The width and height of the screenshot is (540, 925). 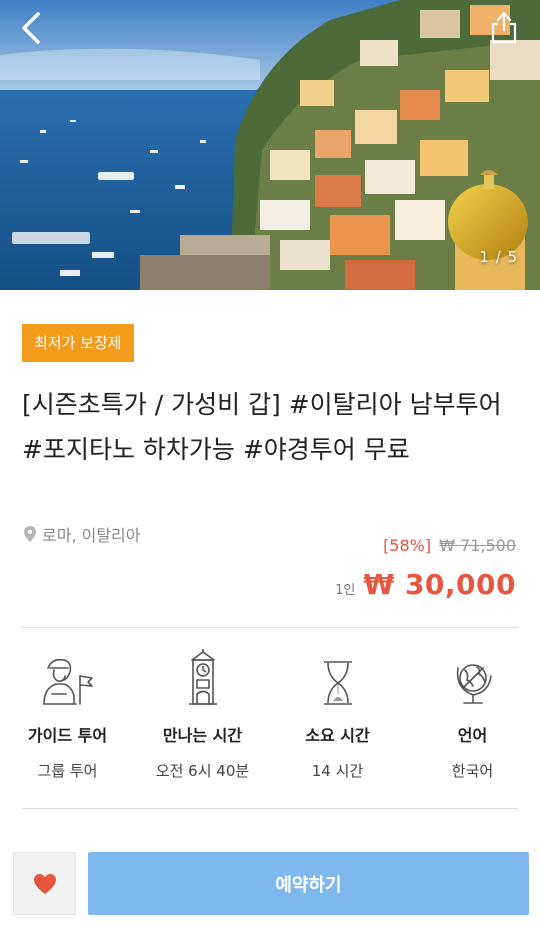 What do you see at coordinates (91, 535) in the screenshot?
I see `location-text: 로마, 이탈리아` at bounding box center [91, 535].